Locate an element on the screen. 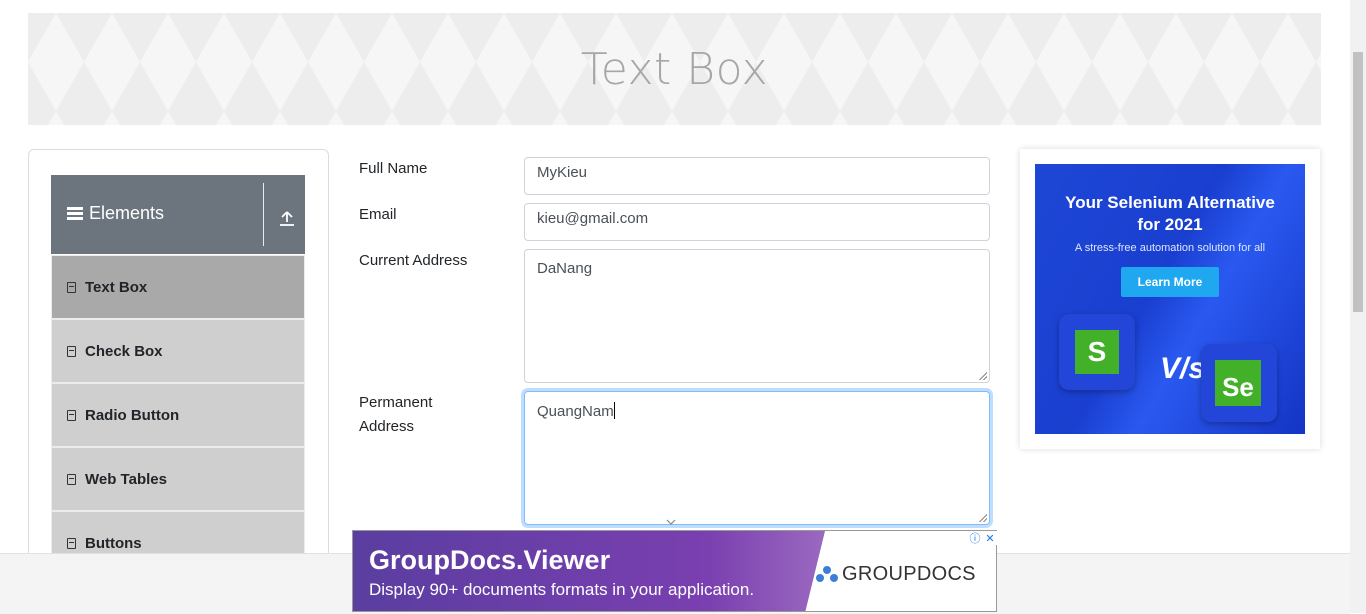 Image resolution: width=1366 pixels, height=614 pixels. ad-headline-line1: Your Selenium Alternative is located at coordinates (1170, 202).